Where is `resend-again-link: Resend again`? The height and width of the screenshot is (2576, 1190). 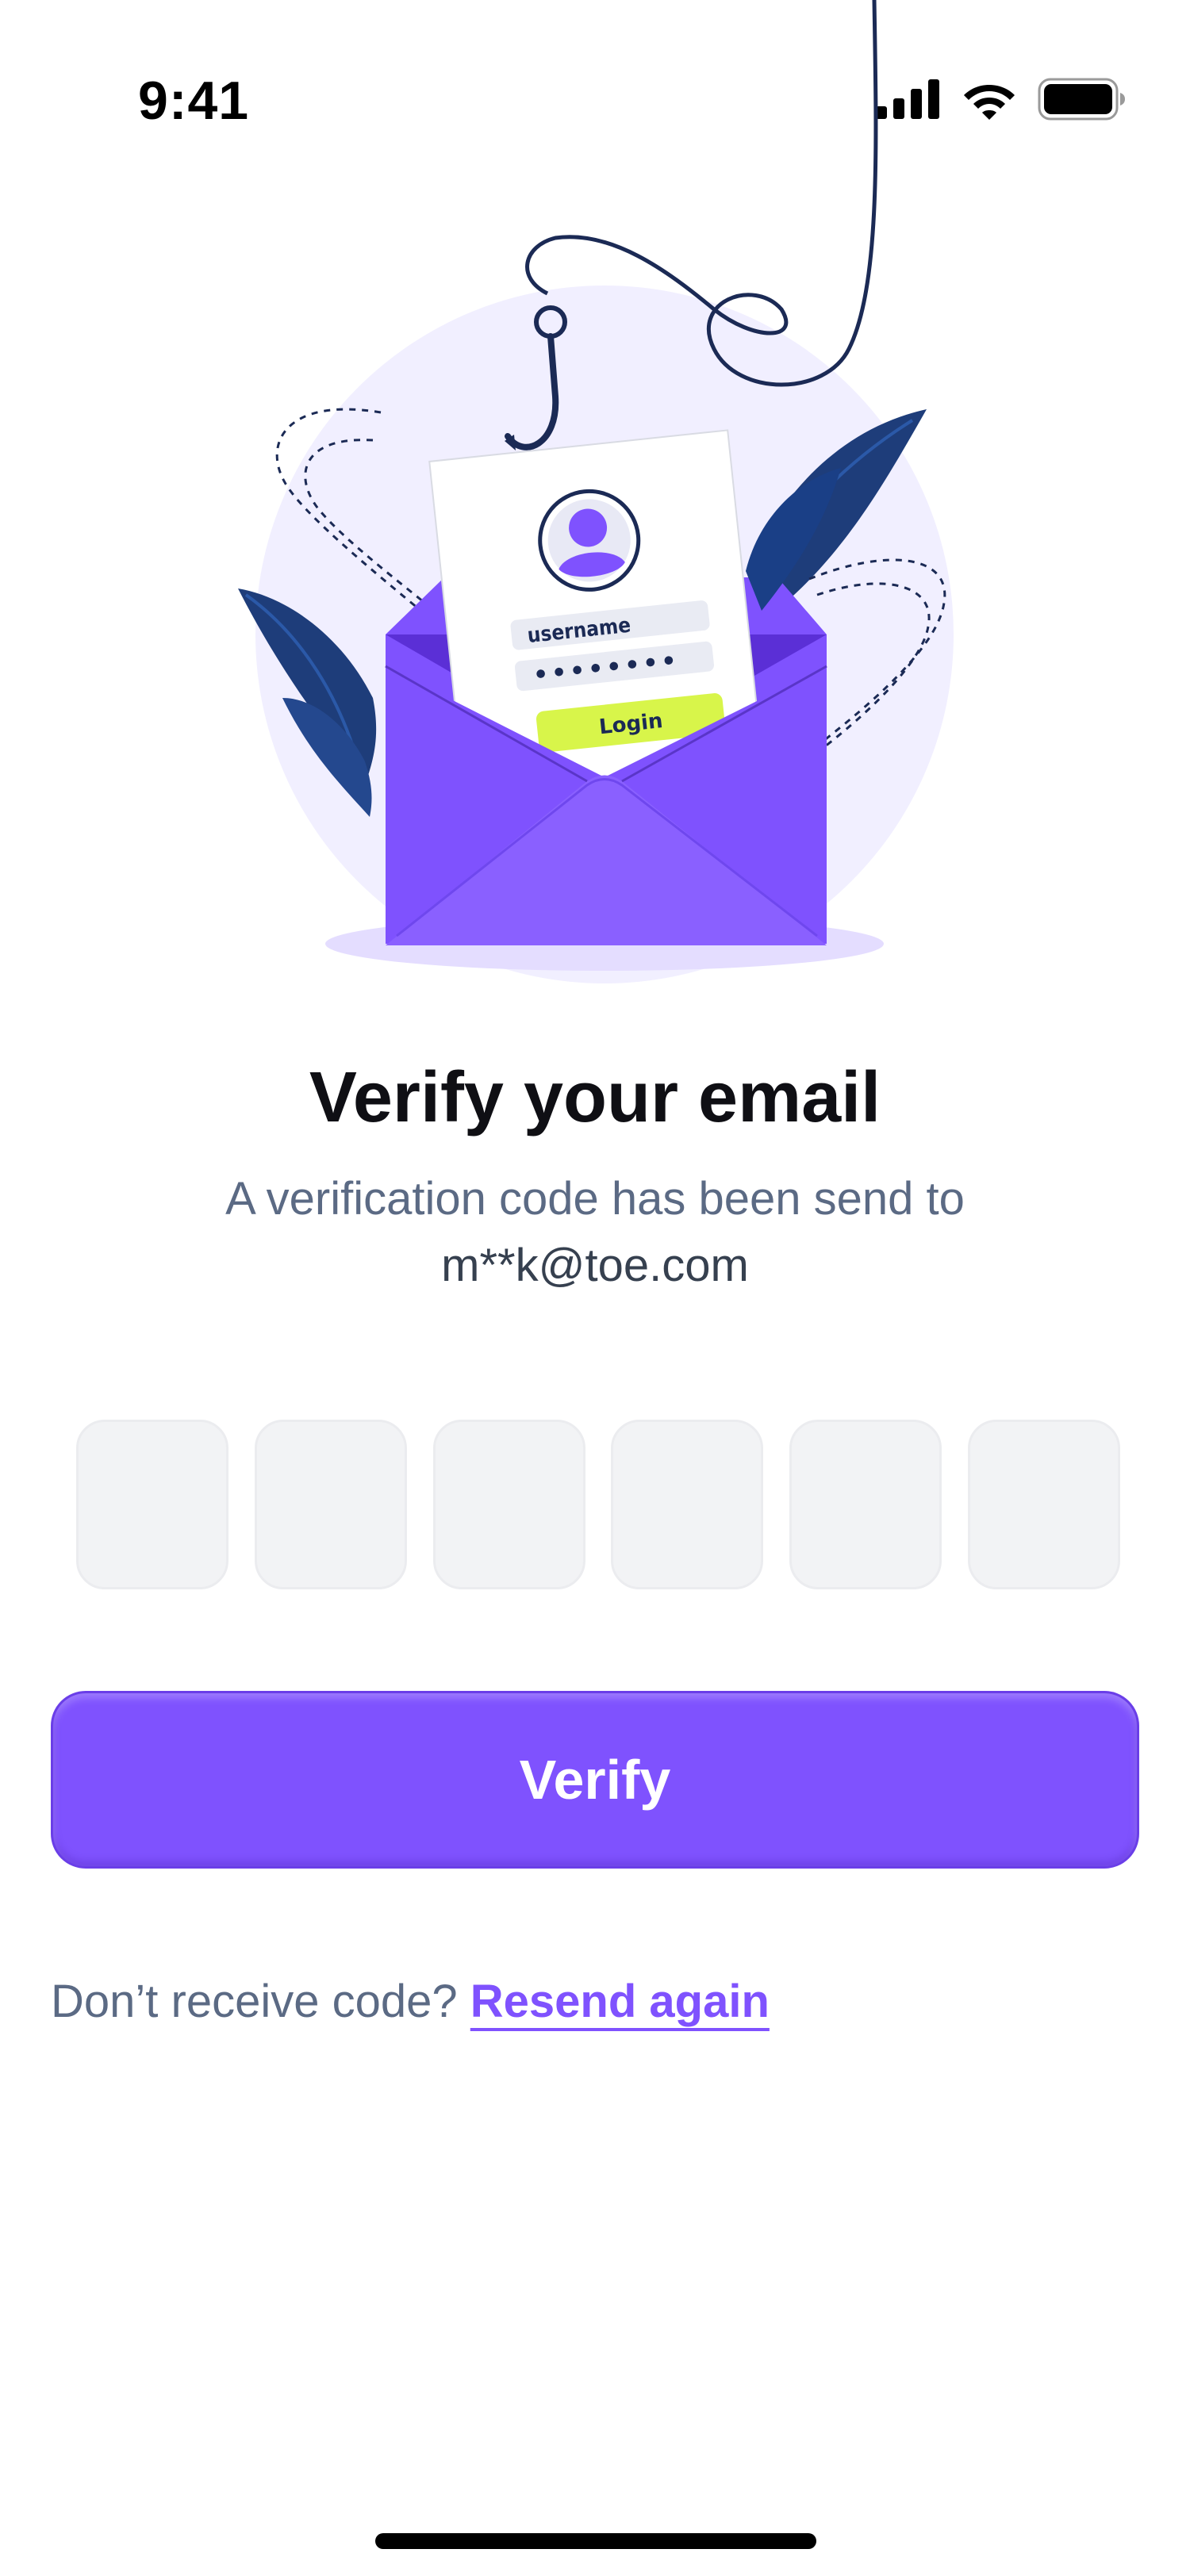
resend-again-link: Resend again is located at coordinates (620, 2002).